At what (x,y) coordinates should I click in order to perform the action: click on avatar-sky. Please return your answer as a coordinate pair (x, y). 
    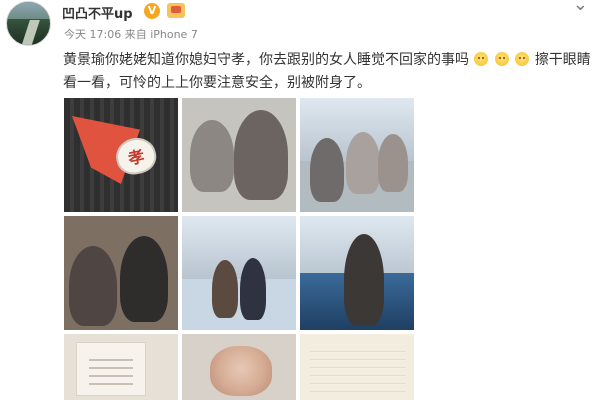
    Looking at the image, I should click on (28, 11).